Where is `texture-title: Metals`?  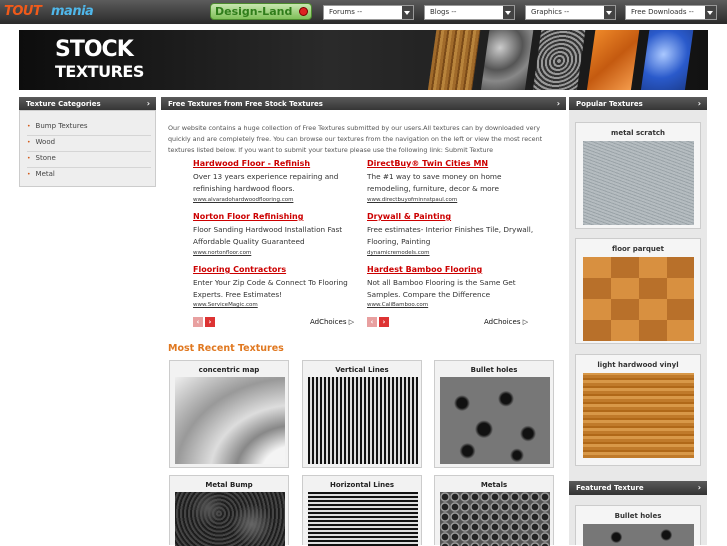
texture-title: Metals is located at coordinates (494, 485).